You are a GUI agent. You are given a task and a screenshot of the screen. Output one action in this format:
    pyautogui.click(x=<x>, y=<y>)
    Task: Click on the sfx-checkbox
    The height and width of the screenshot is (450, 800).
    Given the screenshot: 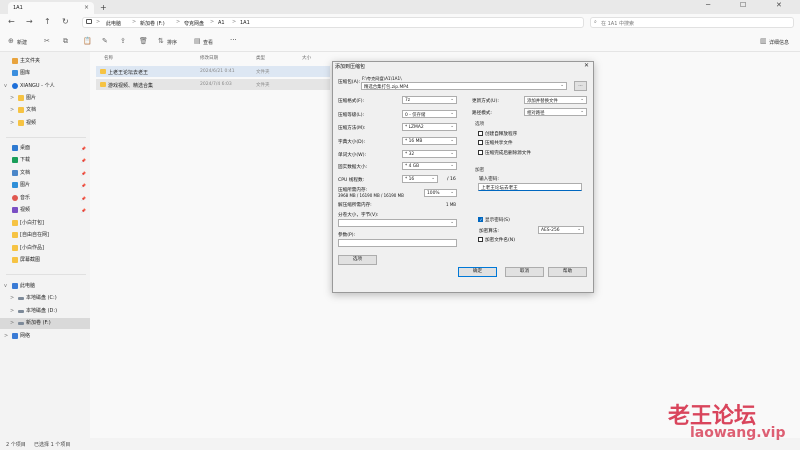 What is the action you would take?
    pyautogui.click(x=480, y=133)
    